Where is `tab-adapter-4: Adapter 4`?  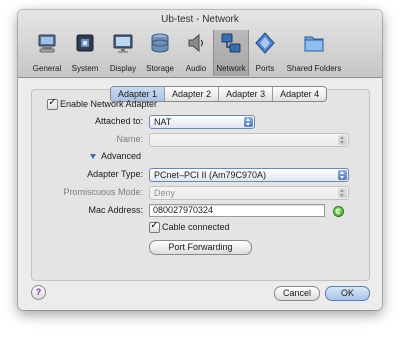
tab-adapter-4: Adapter 4 is located at coordinates (299, 94).